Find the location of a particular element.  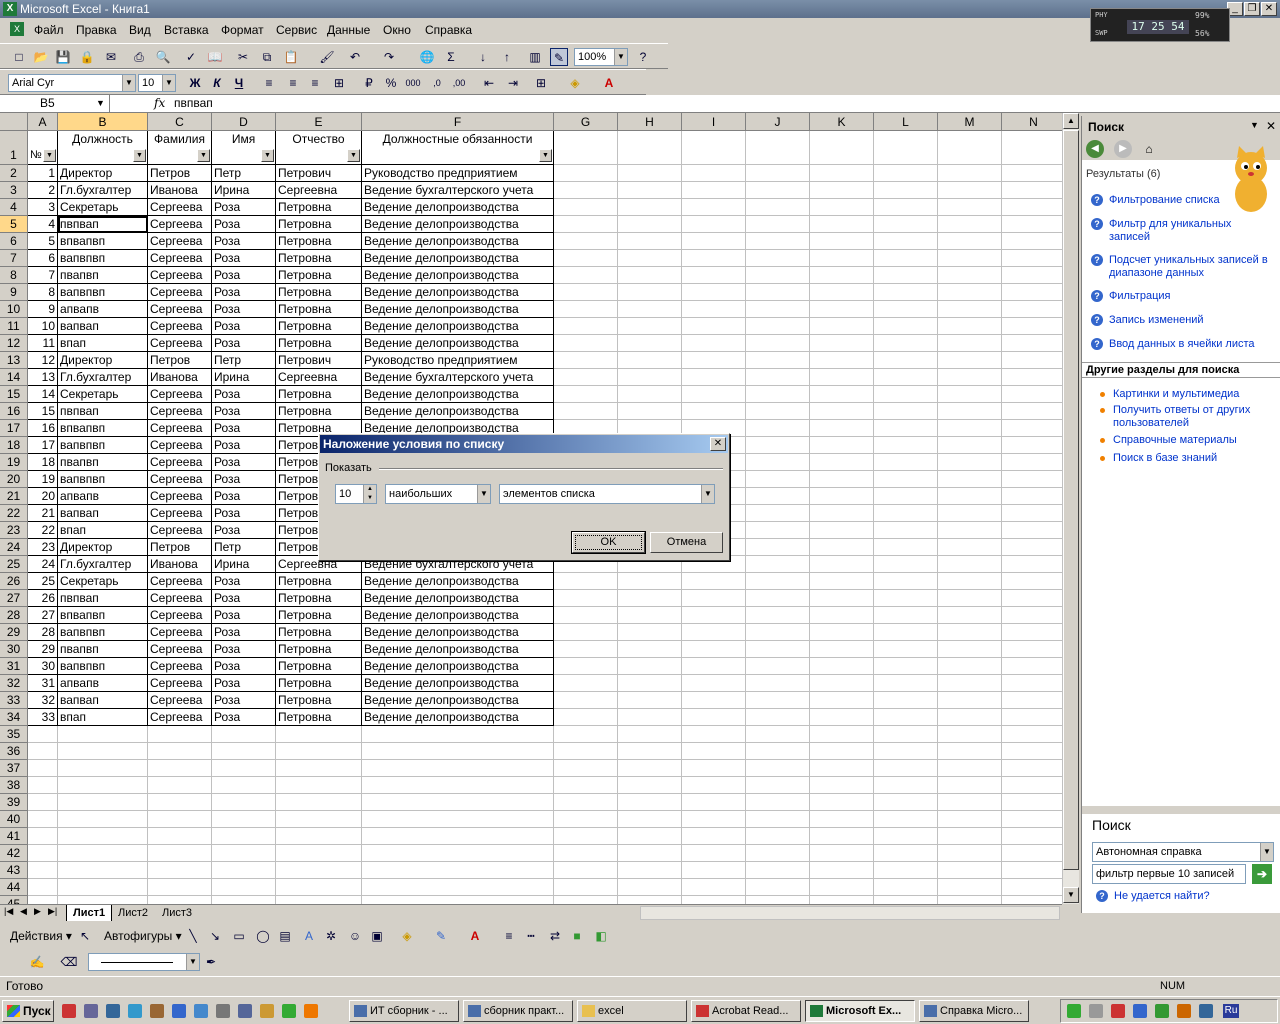

arrow-icon: ↘ is located at coordinates (215, 936).